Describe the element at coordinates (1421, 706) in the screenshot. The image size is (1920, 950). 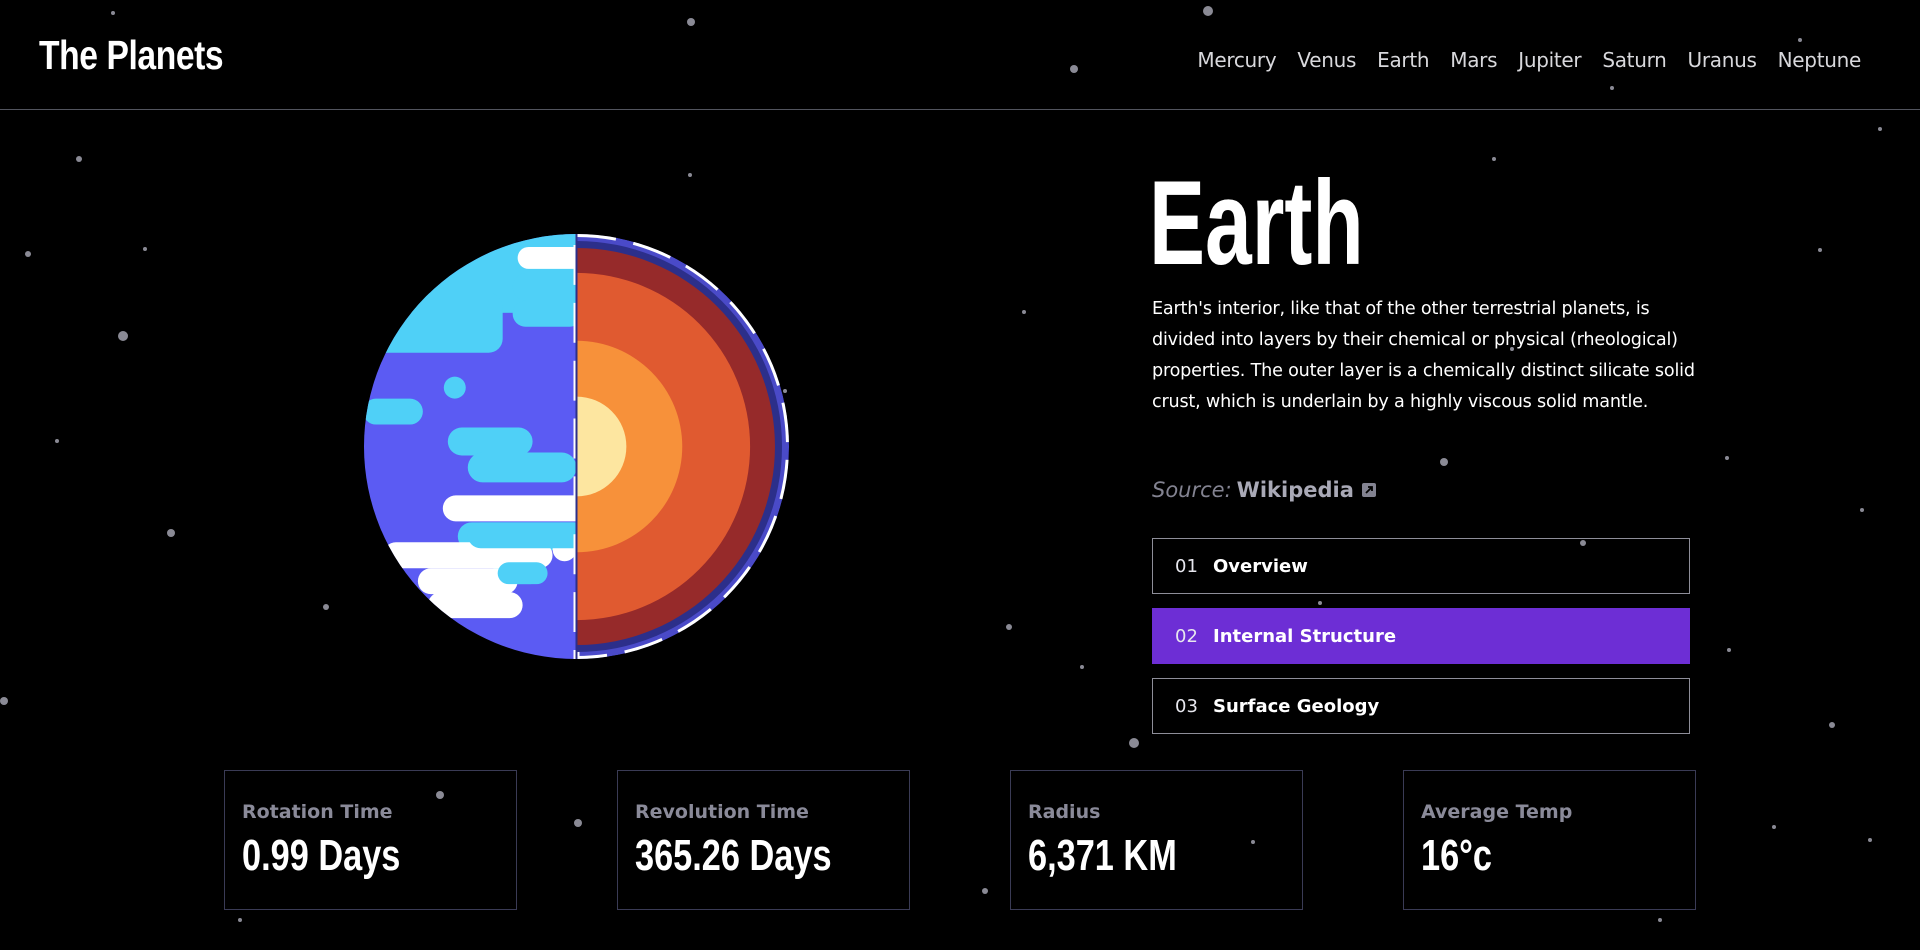
I see `tab-surface-geology: 03 Surface Geology` at that location.